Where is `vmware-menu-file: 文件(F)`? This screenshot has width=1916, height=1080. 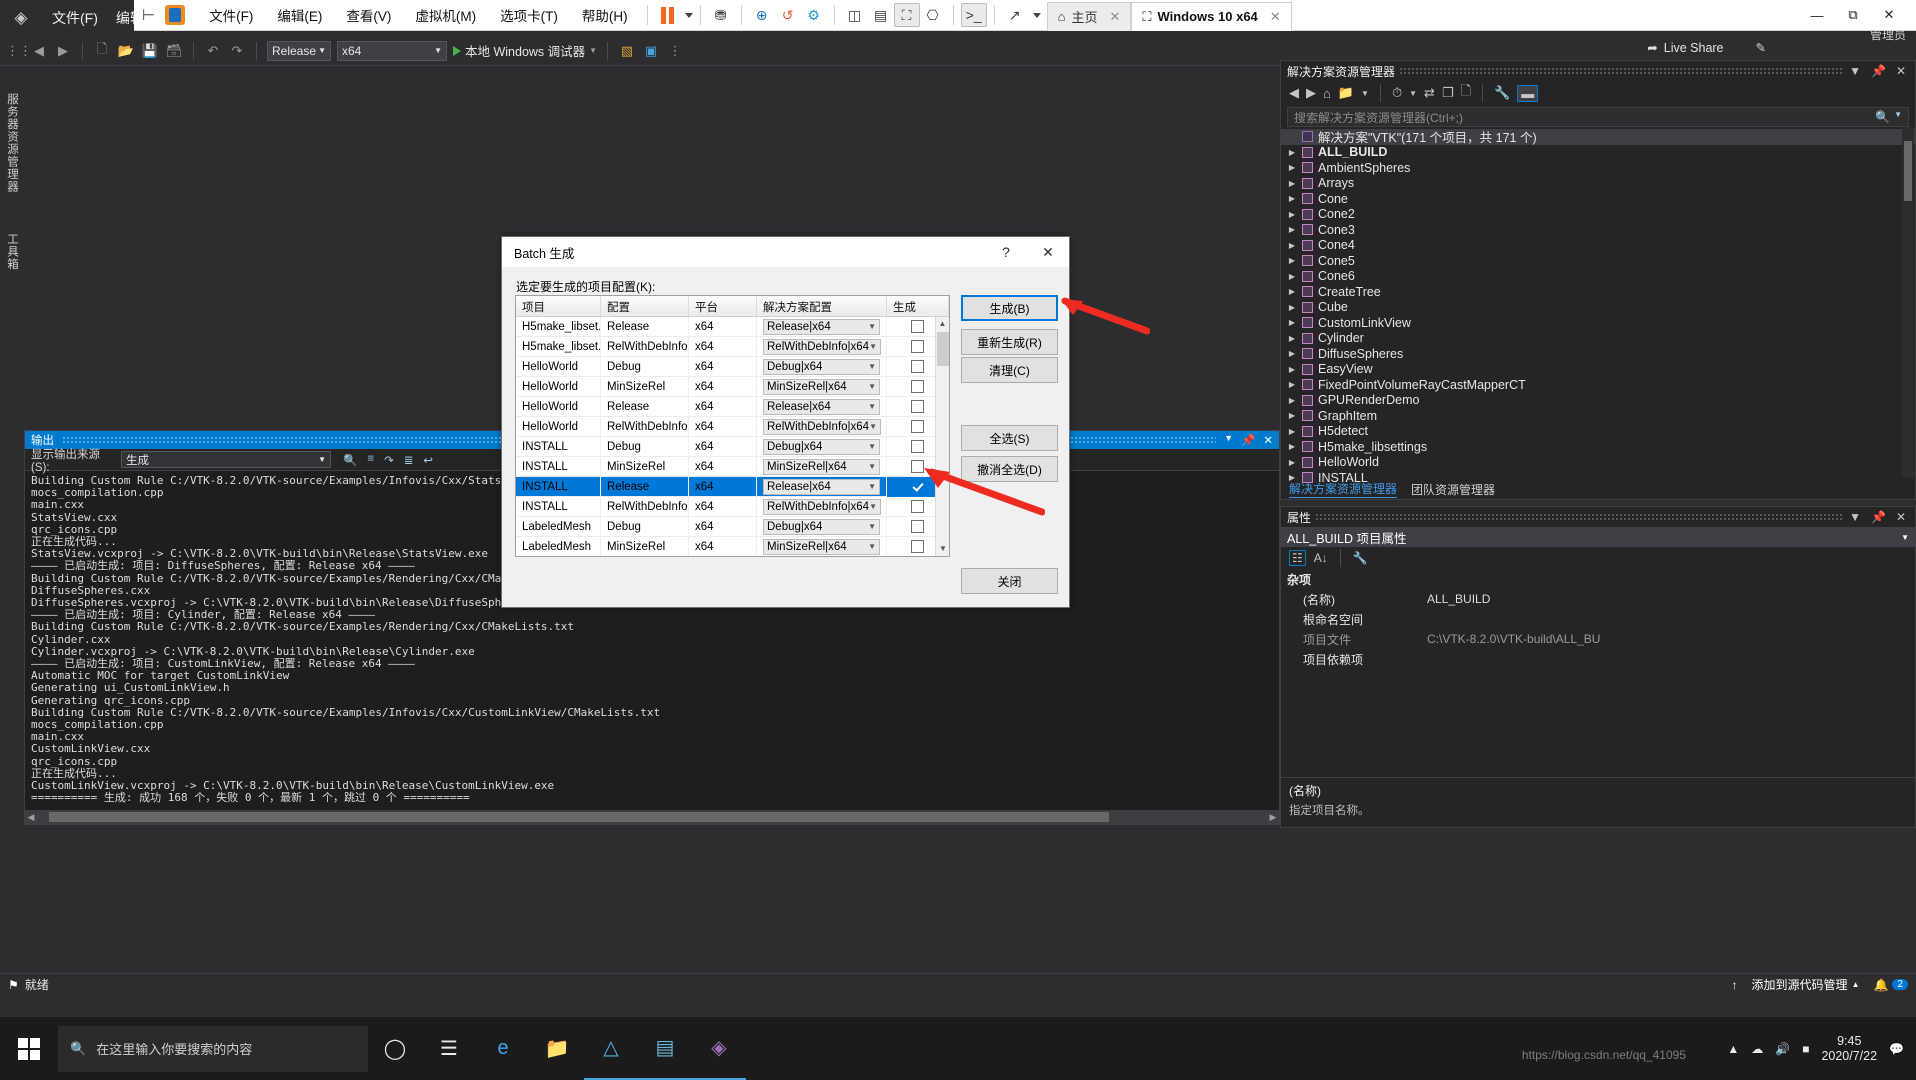 vmware-menu-file: 文件(F) is located at coordinates (231, 15).